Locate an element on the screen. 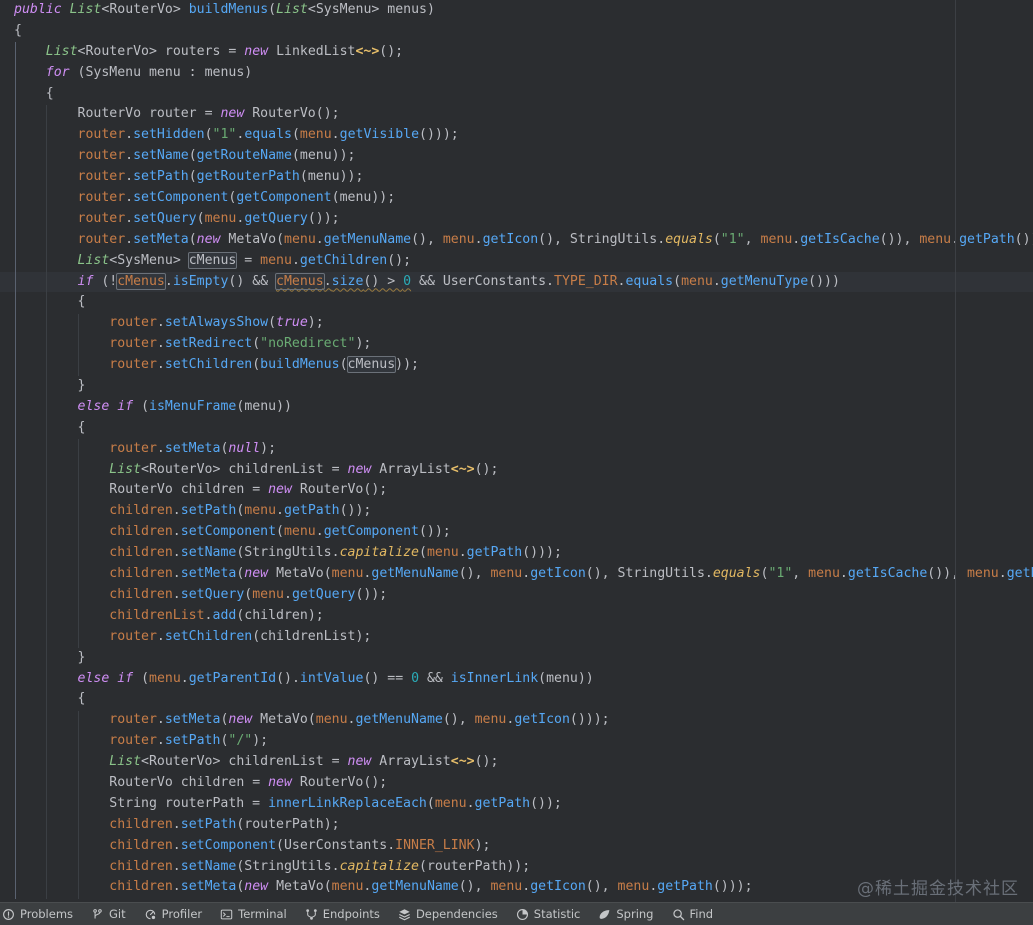 The image size is (1033, 925). tool-window-button-terminal: Terminal is located at coordinates (253, 914).